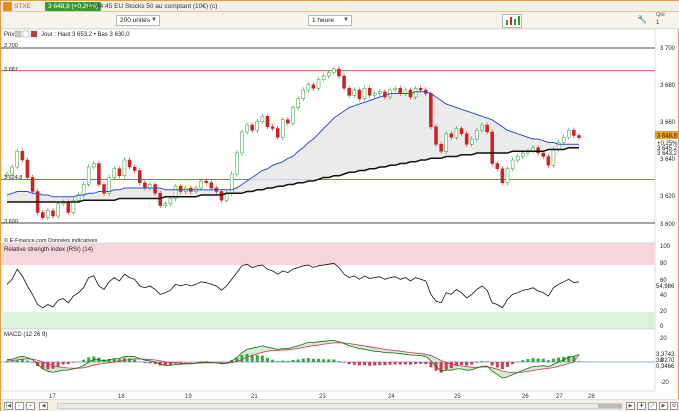 The image size is (679, 411). What do you see at coordinates (642, 19) in the screenshot?
I see `wrench-icon: 🔧` at bounding box center [642, 19].